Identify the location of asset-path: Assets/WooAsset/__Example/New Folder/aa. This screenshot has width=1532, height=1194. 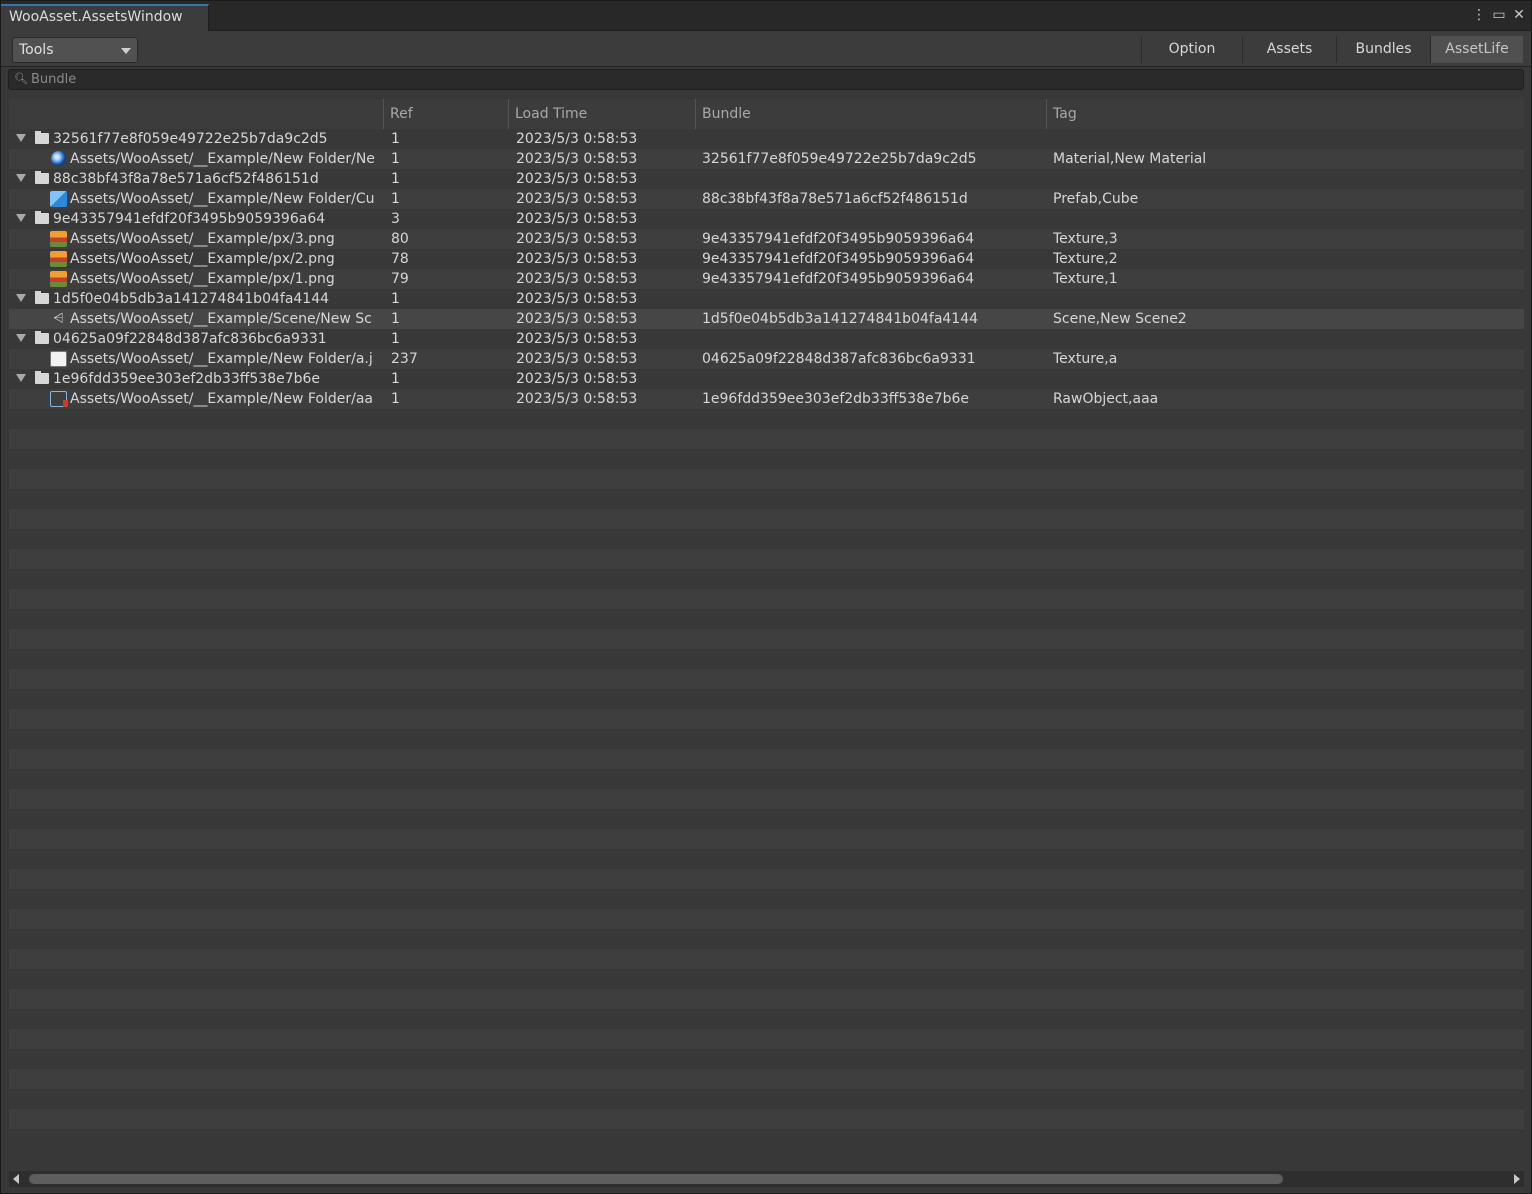
(221, 399).